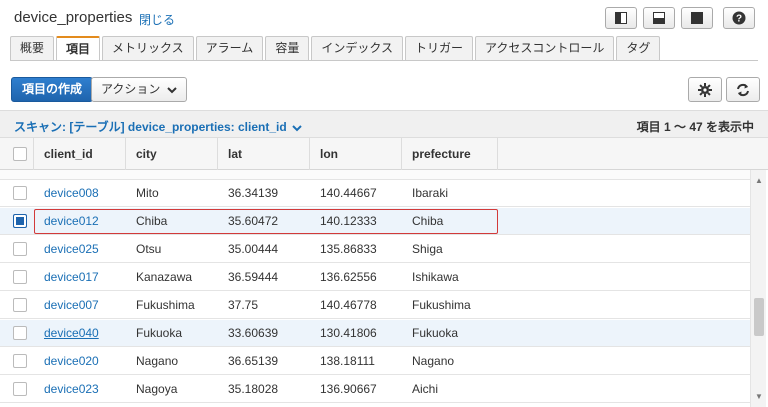 The height and width of the screenshot is (407, 768). I want to click on full-layout-button, so click(697, 18).